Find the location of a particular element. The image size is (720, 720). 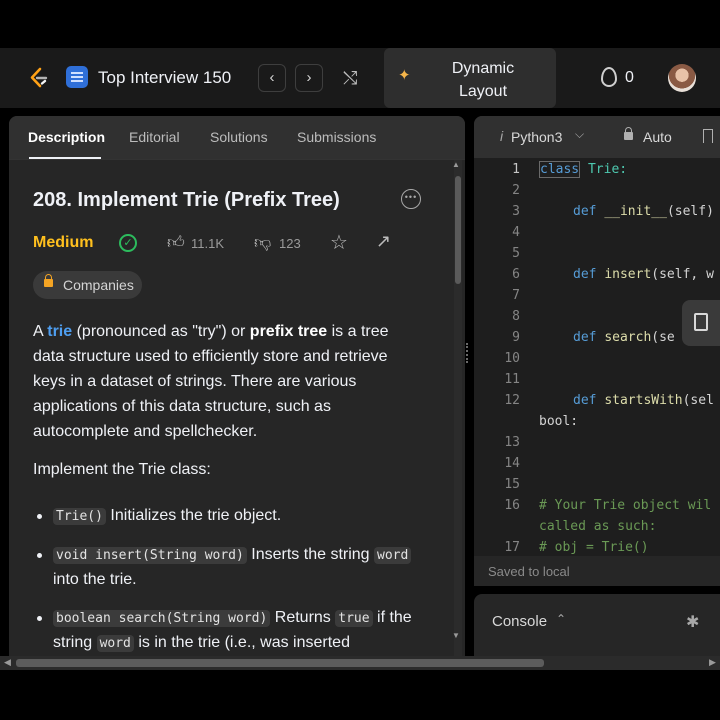

auto-mode-toggle: Auto is located at coordinates (657, 137).